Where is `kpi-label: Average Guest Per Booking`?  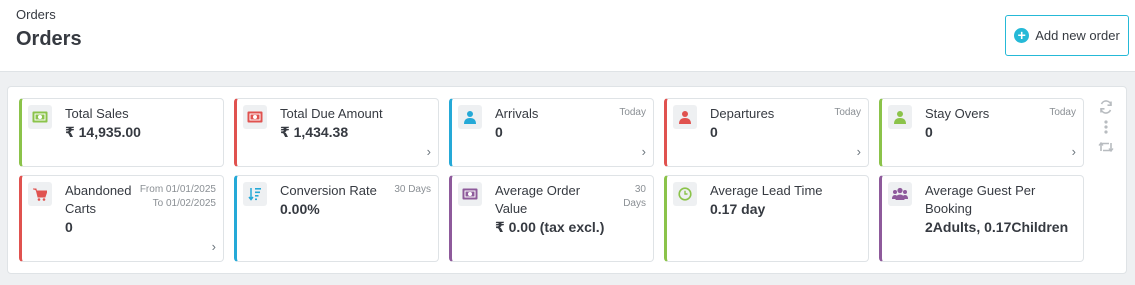
kpi-label: Average Guest Per Booking is located at coordinates (980, 200).